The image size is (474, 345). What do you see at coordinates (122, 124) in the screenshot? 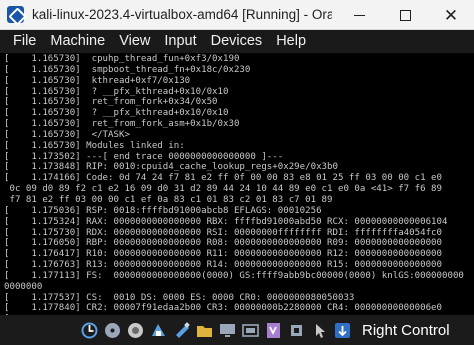
I see `console-line: [ 1.165730] ret_from_fork_asm+0x1b/0x30` at bounding box center [122, 124].